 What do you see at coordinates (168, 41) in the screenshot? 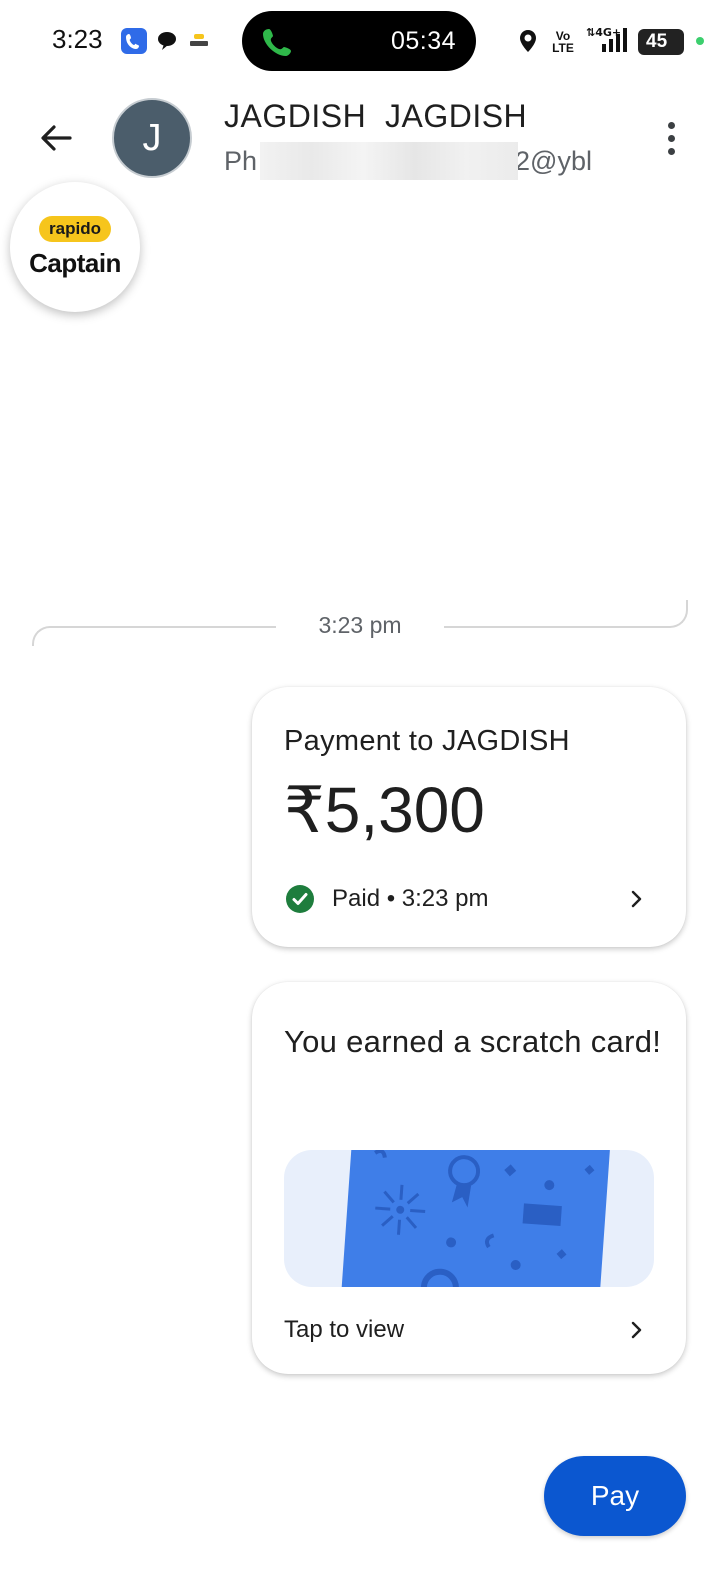
I see `chat-app-icon` at bounding box center [168, 41].